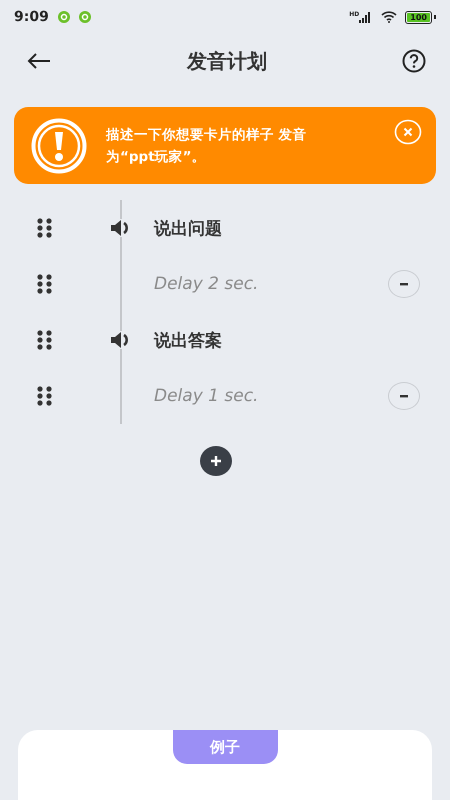 The height and width of the screenshot is (800, 450). What do you see at coordinates (31, 17) in the screenshot?
I see `clock-time: 9:09` at bounding box center [31, 17].